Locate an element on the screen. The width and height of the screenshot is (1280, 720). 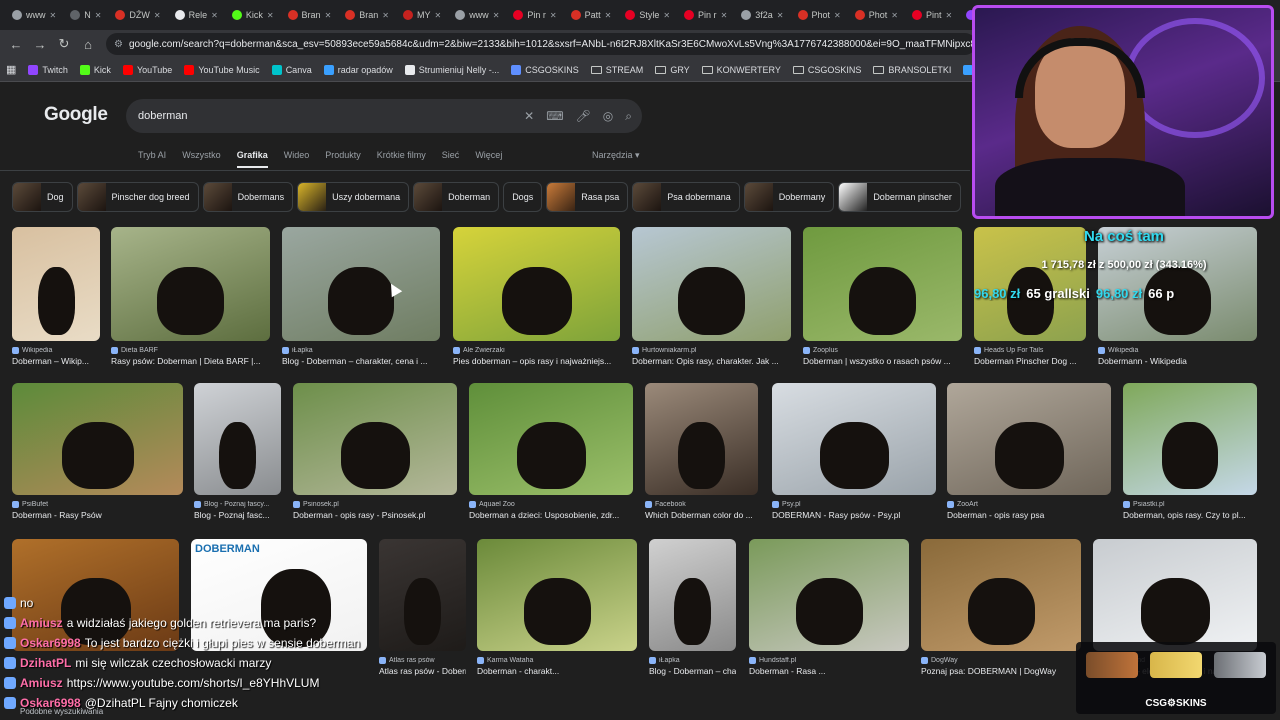
bookmark-item: YouTube is located at coordinates (147, 69).